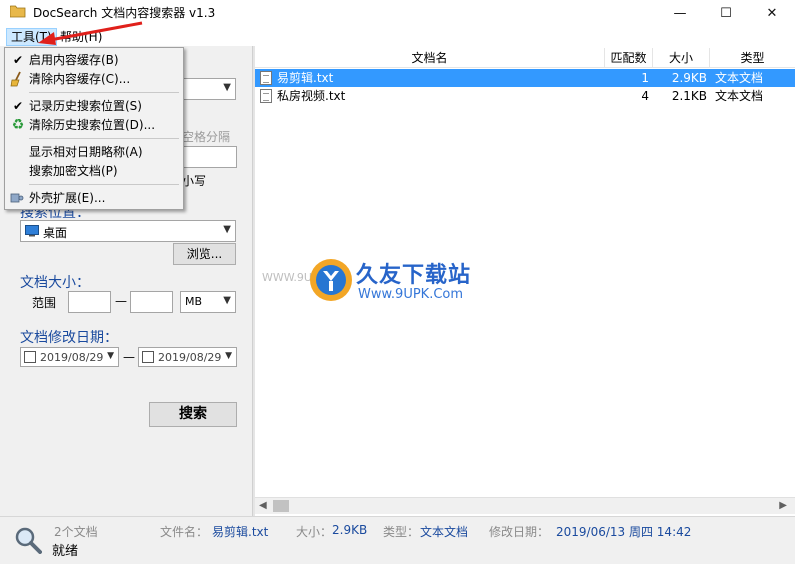 This screenshot has height=564, width=795. What do you see at coordinates (44, 303) in the screenshot?
I see `range-label: 范围` at bounding box center [44, 303].